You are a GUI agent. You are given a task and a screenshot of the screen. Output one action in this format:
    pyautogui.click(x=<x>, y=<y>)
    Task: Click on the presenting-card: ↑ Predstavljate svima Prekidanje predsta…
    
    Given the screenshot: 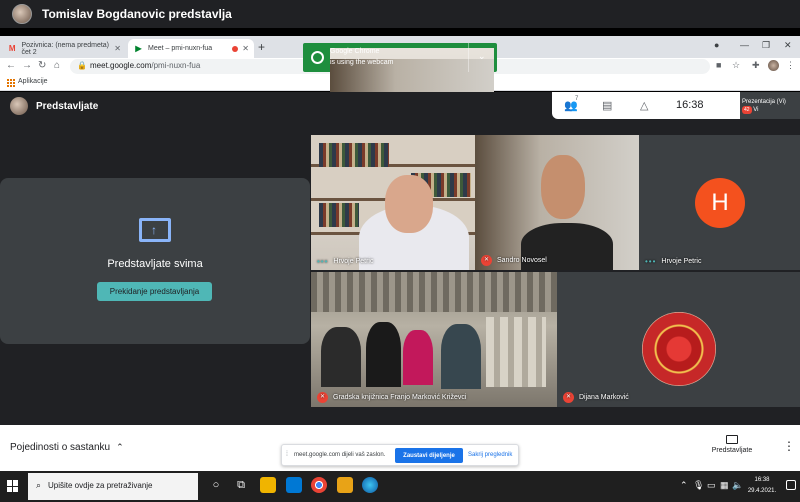 What is the action you would take?
    pyautogui.click(x=155, y=261)
    